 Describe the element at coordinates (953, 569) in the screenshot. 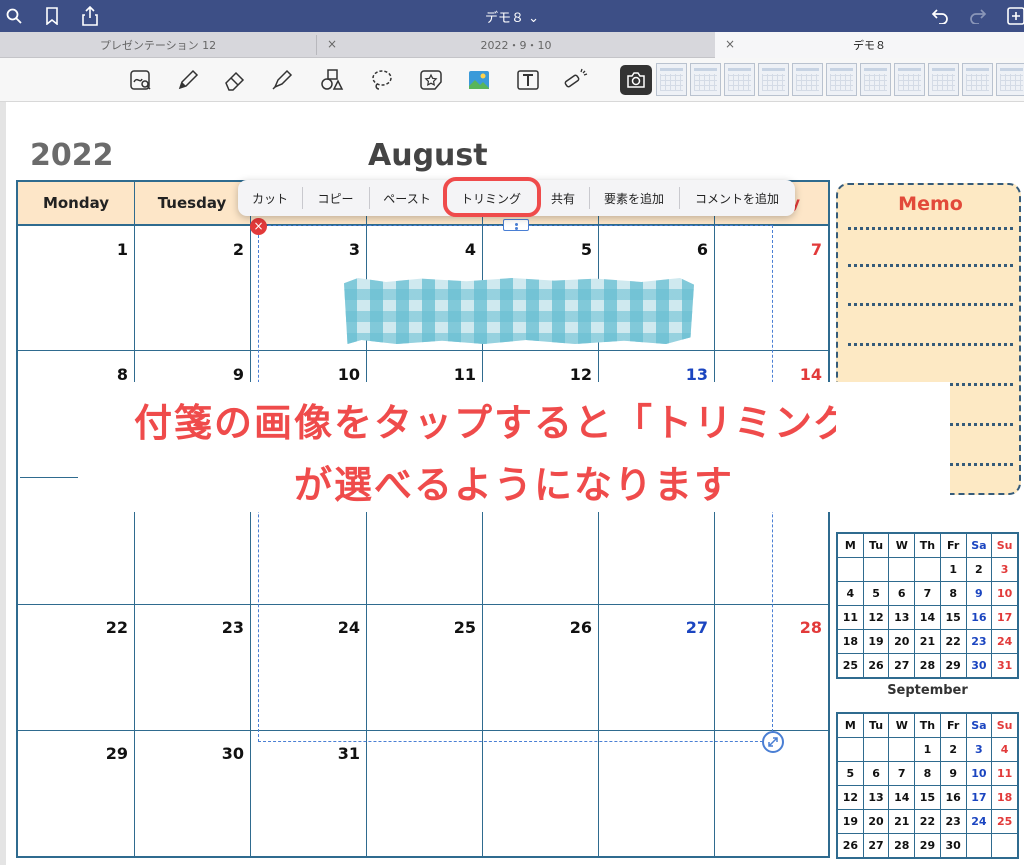

I see `mini-day: 1` at that location.